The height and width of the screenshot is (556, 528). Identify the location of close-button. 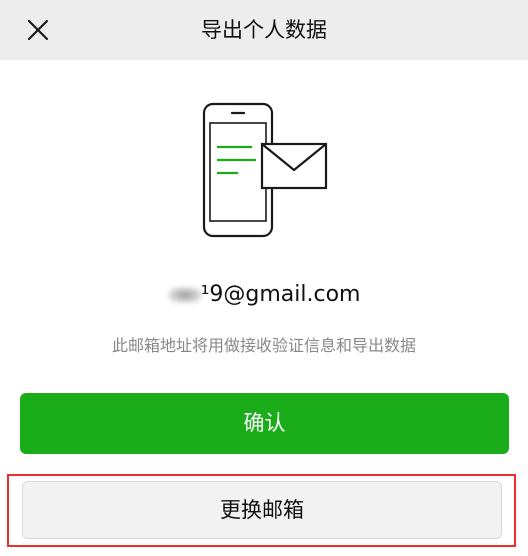
(38, 30).